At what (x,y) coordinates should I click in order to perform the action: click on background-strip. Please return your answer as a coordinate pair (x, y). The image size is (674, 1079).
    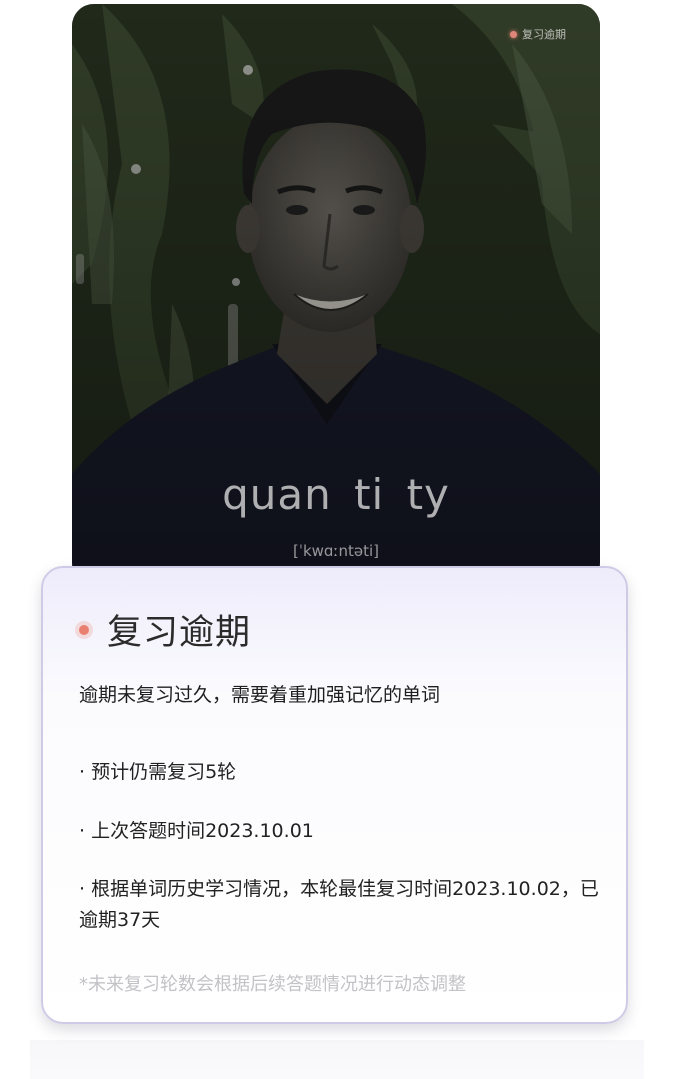
    Looking at the image, I should click on (337, 1059).